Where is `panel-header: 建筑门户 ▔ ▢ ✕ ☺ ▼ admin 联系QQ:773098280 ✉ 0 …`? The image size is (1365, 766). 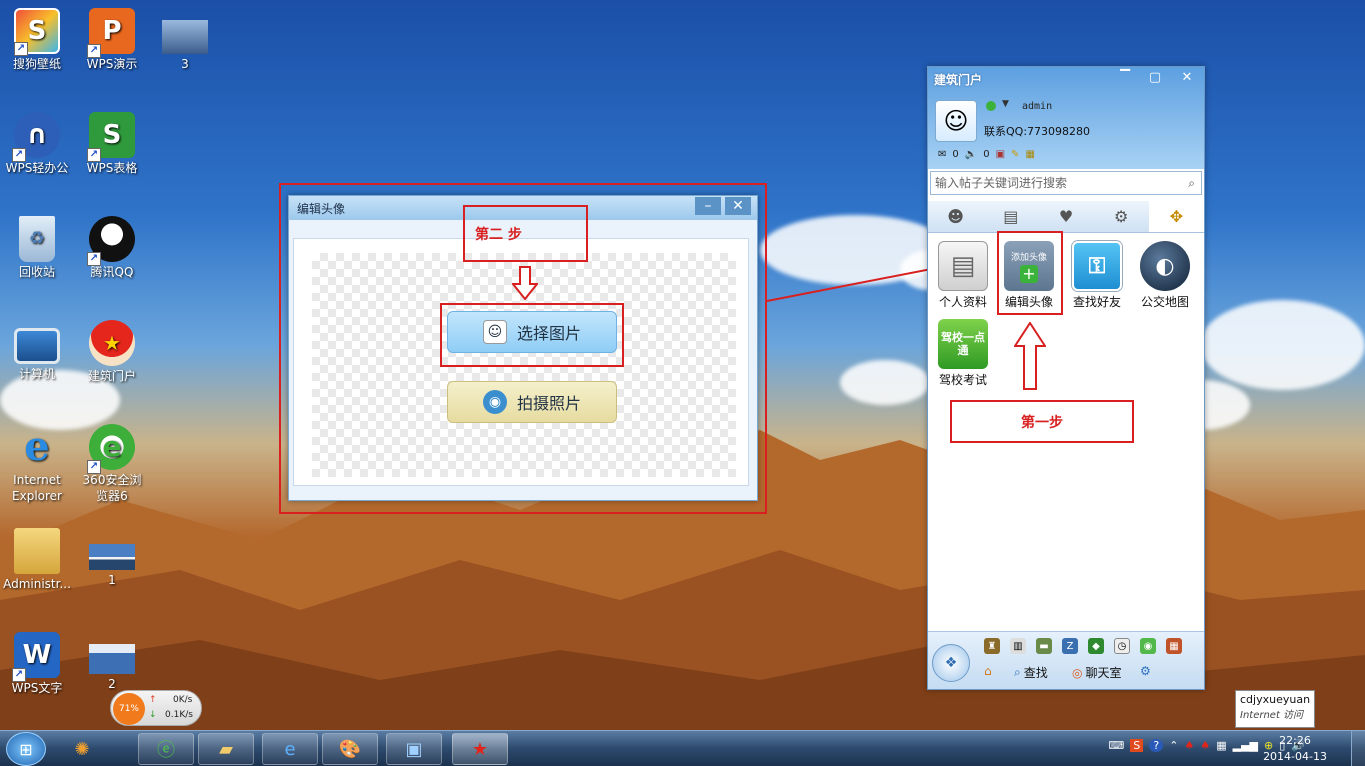 panel-header: 建筑门户 ▔ ▢ ✕ ☺ ▼ admin 联系QQ:773098280 ✉ 0 … is located at coordinates (1066, 118).